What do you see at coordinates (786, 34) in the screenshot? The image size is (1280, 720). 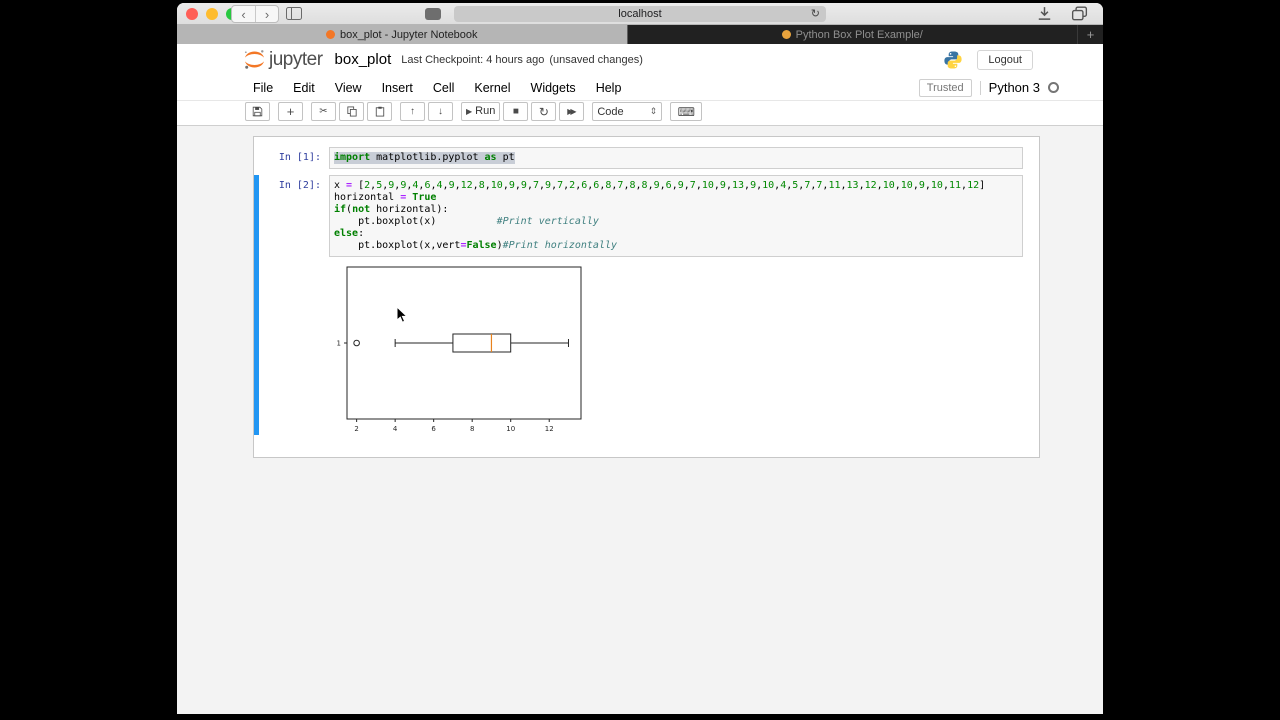 I see `page-favicon` at bounding box center [786, 34].